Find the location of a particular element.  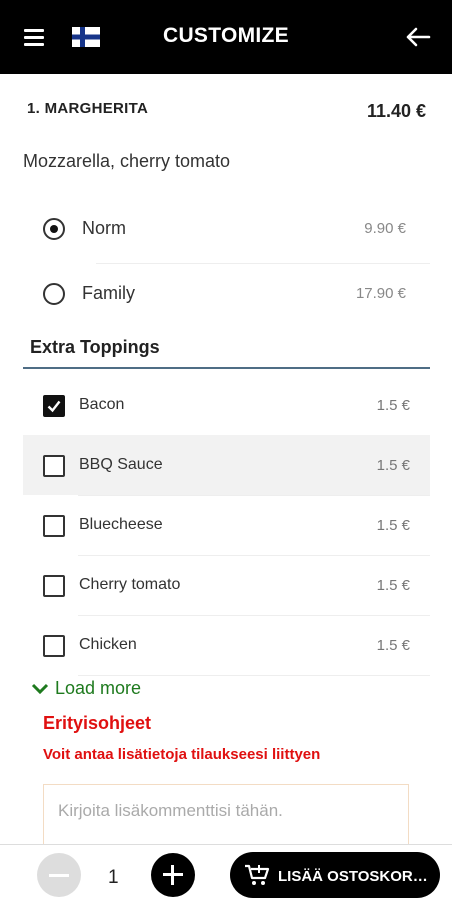

size-option-family: Family 17.90 € is located at coordinates (235, 295).